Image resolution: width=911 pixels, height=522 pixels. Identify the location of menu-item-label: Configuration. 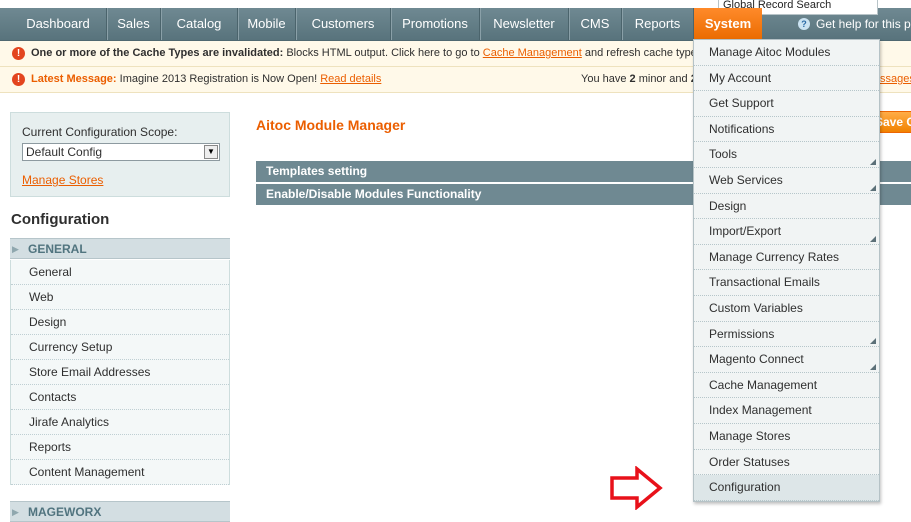
(745, 487).